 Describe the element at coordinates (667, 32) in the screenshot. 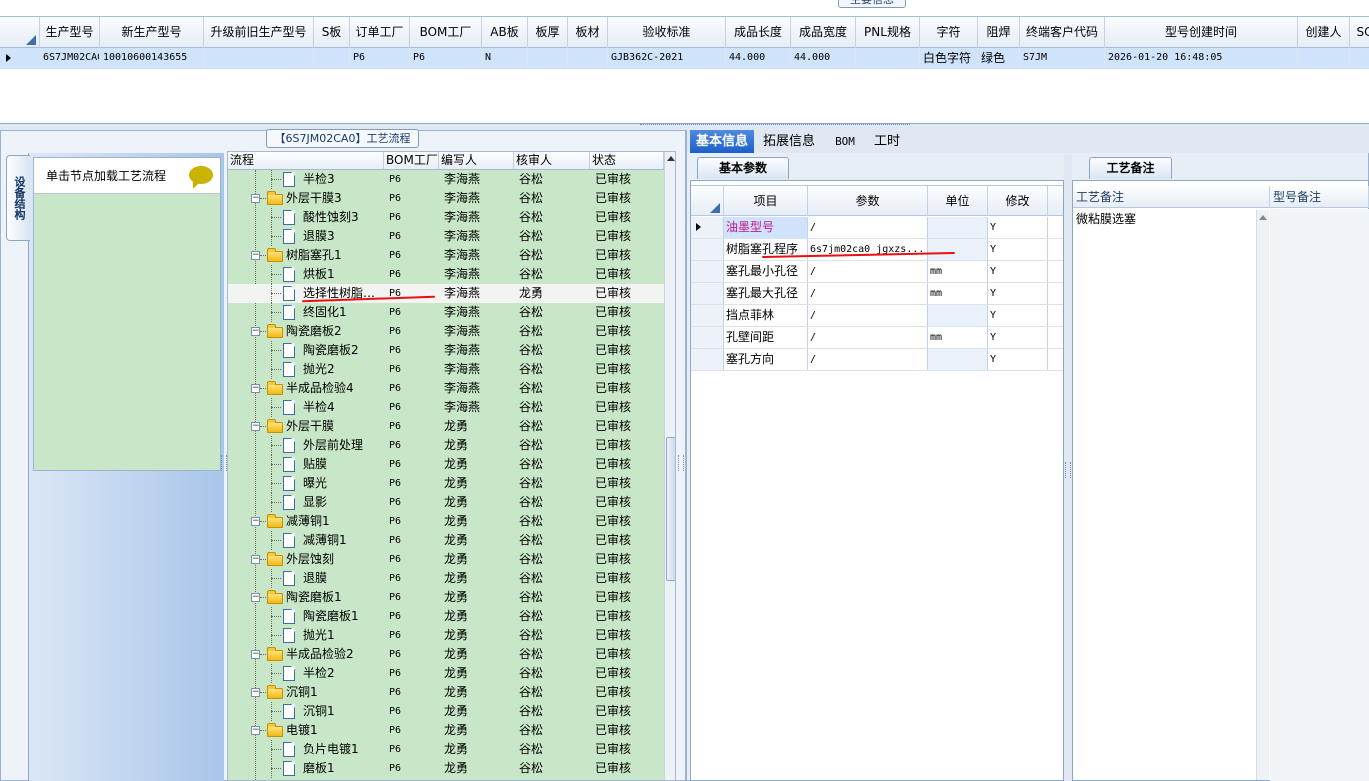

I see `main-info-column-header: 验收标准` at that location.